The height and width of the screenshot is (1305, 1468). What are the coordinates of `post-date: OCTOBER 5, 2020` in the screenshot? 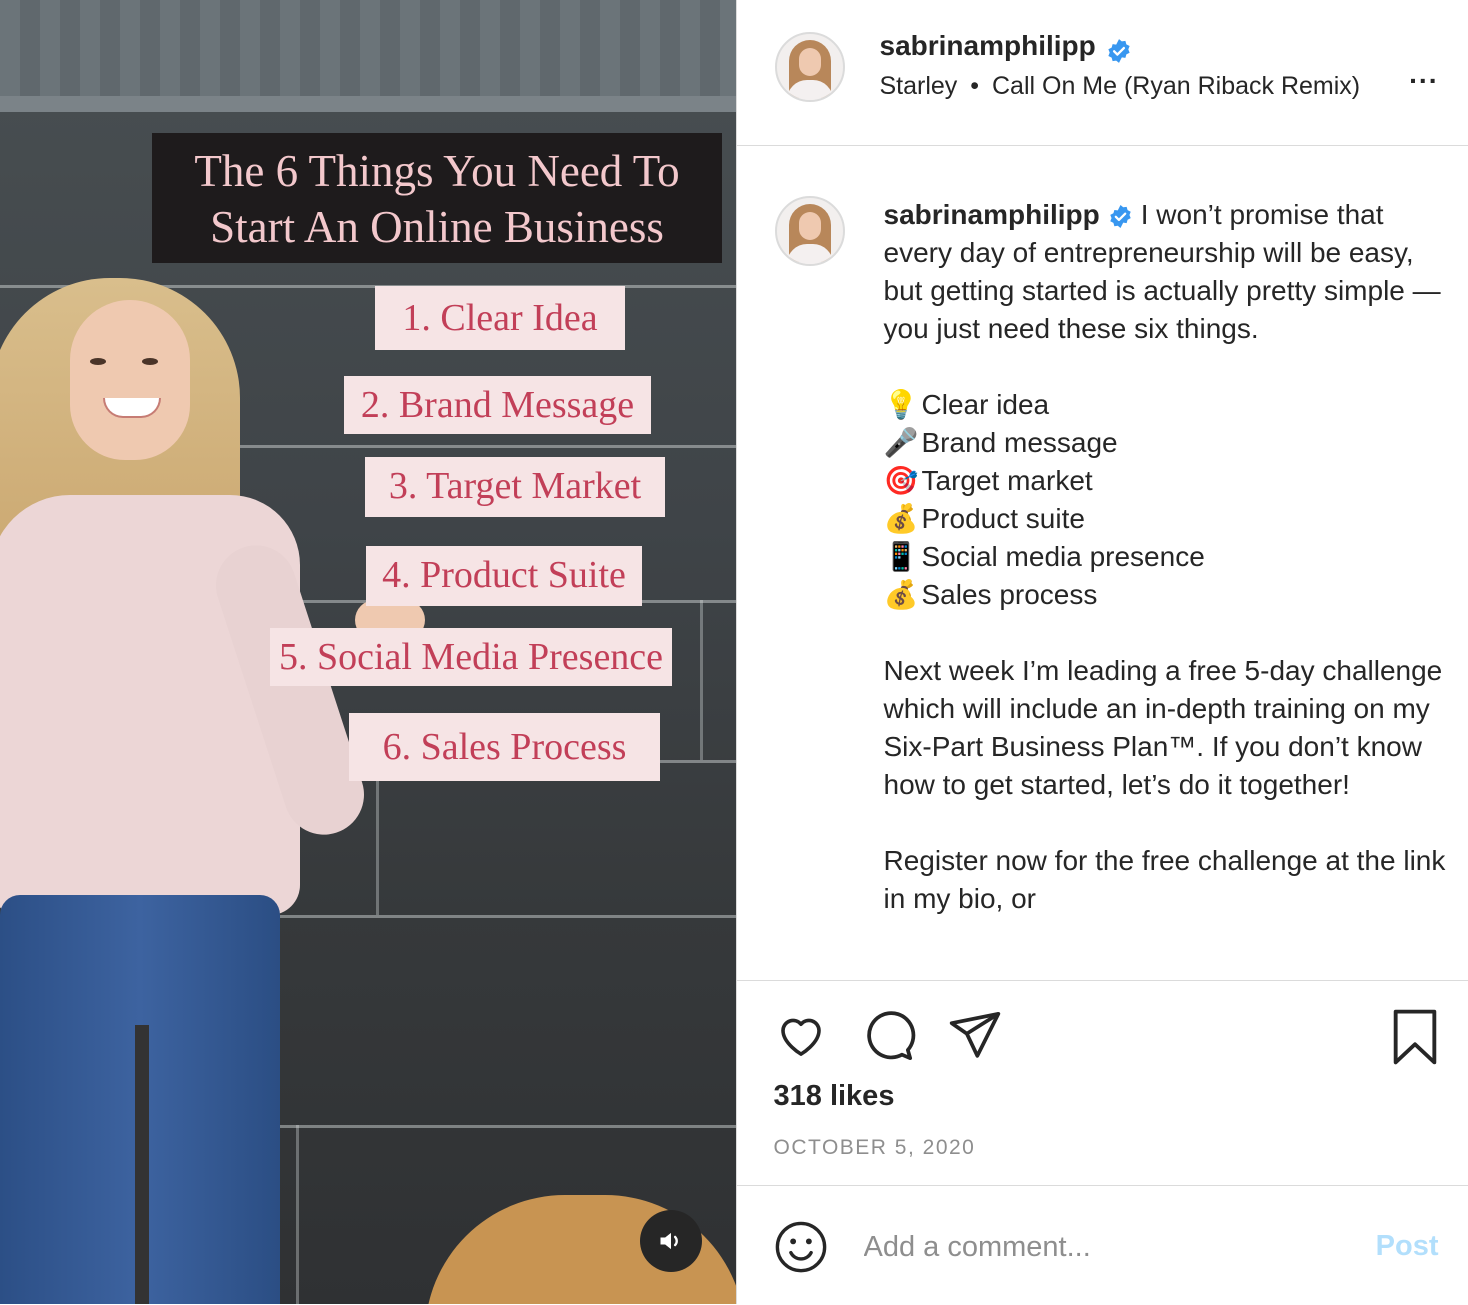 It's located at (875, 1148).